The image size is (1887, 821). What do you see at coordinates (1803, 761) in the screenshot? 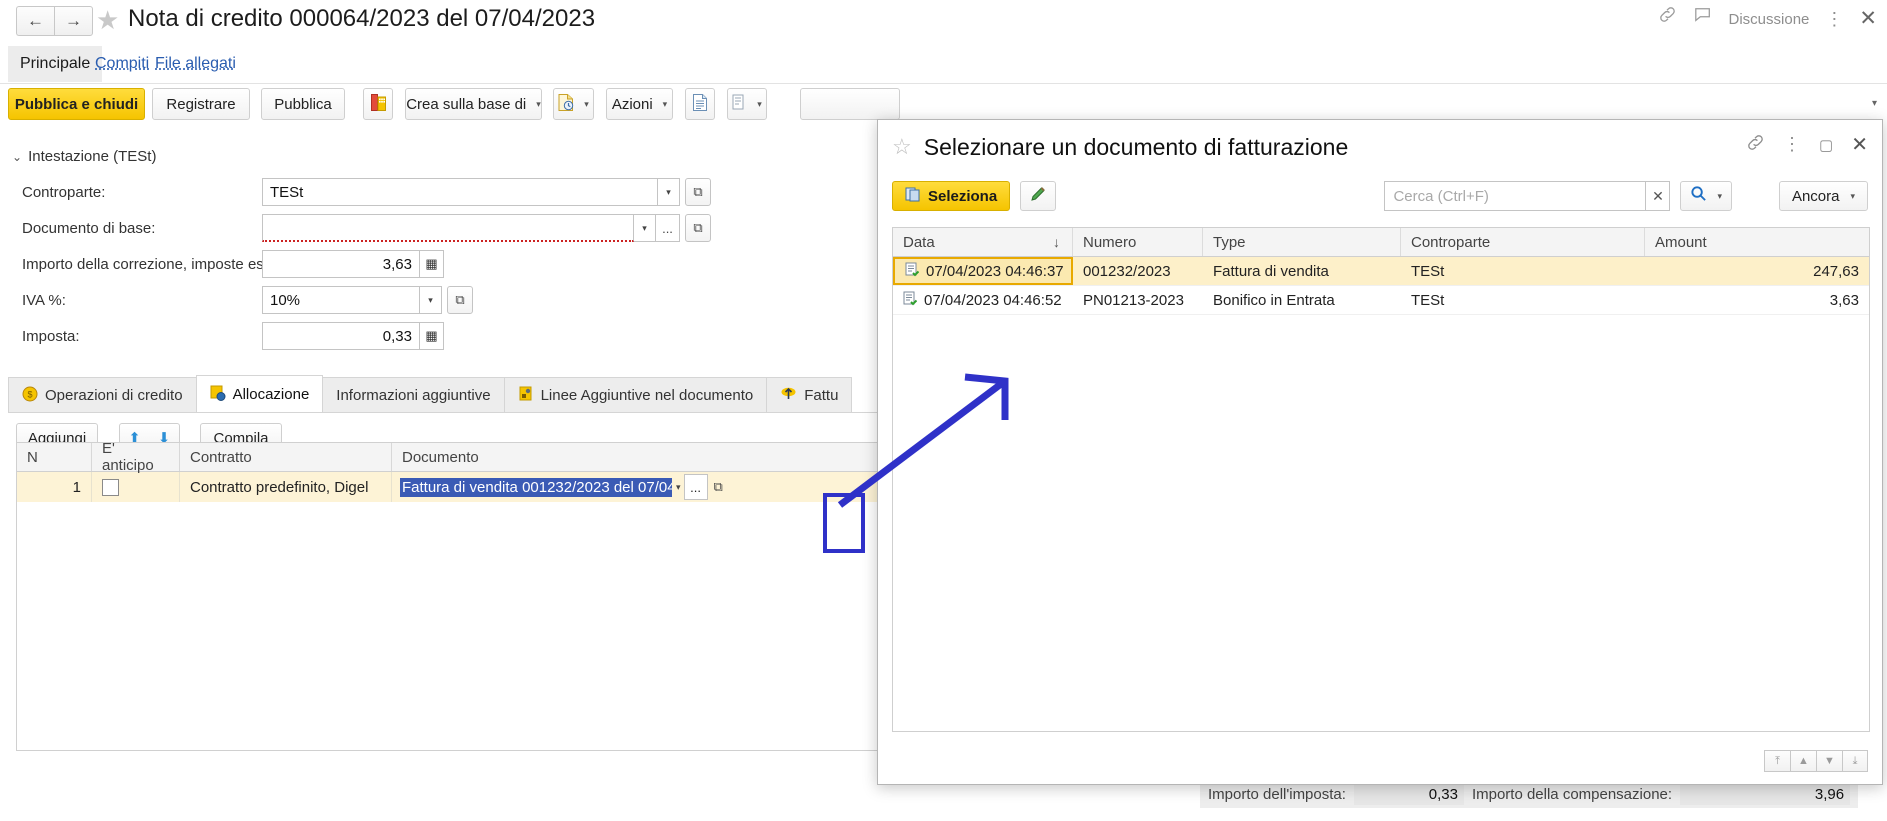
I see `nav-up-button: ▲` at bounding box center [1803, 761].